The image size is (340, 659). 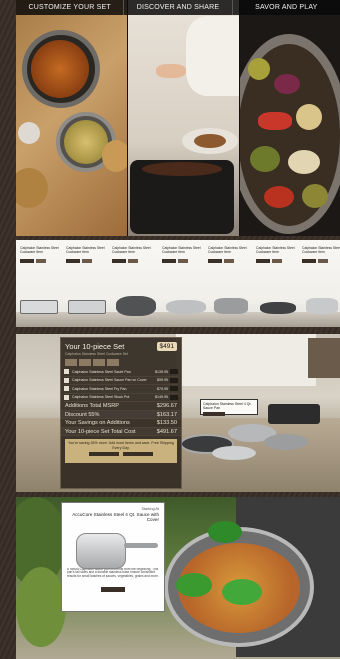 I want to click on summary-label: Your 10-piece Set Total Cost, so click(x=100, y=431).